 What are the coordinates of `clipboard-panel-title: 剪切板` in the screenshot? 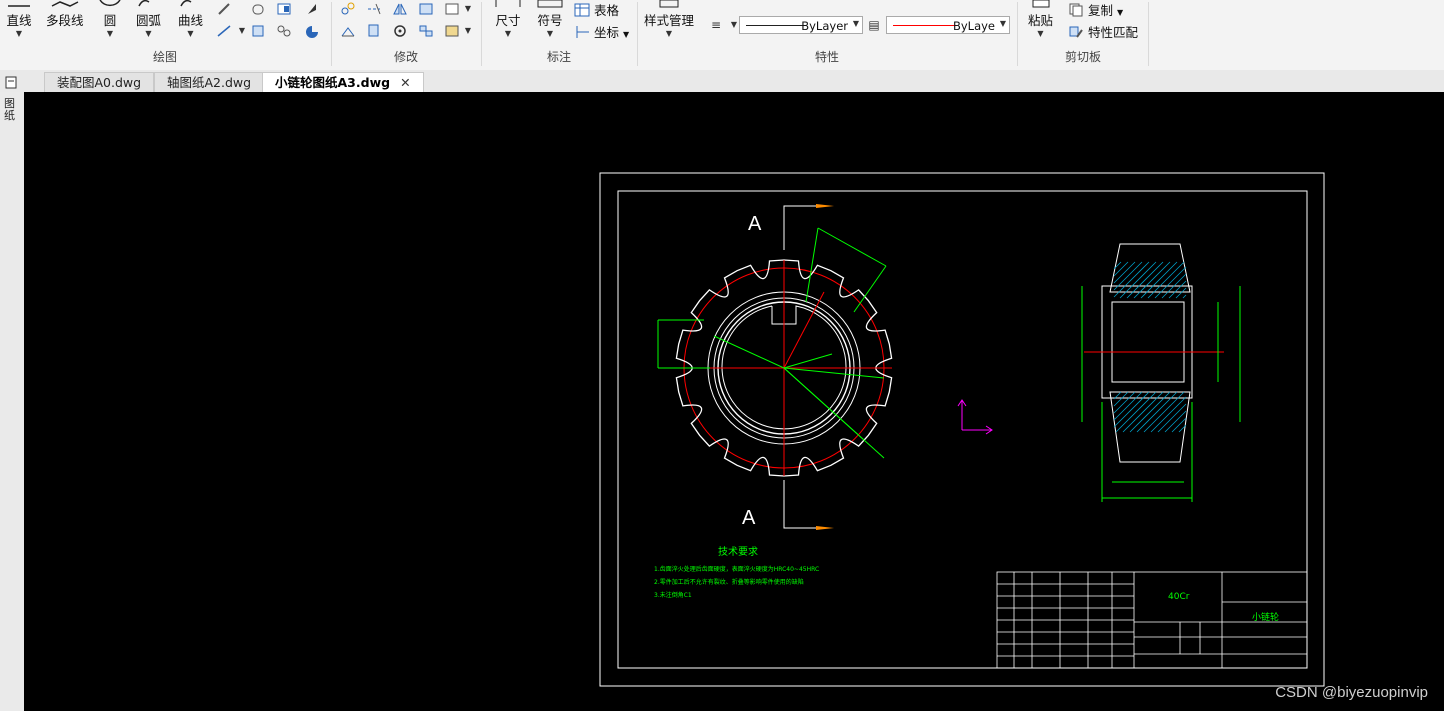 It's located at (1082, 57).